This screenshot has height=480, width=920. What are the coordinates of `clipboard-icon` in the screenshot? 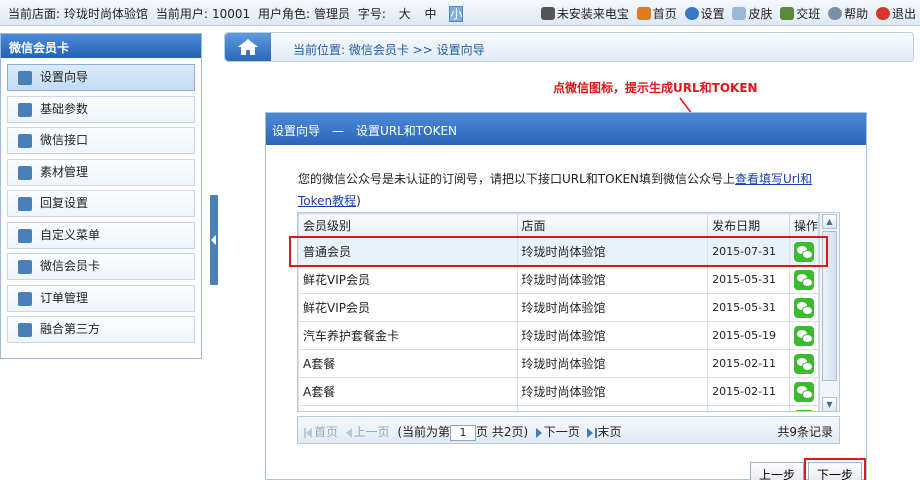 It's located at (25, 298).